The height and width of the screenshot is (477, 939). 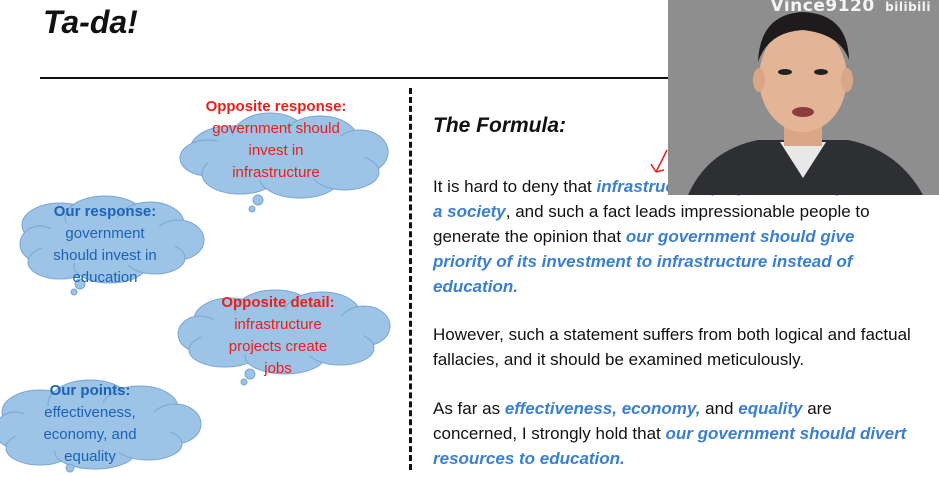 I want to click on presenter-video, so click(x=803, y=97).